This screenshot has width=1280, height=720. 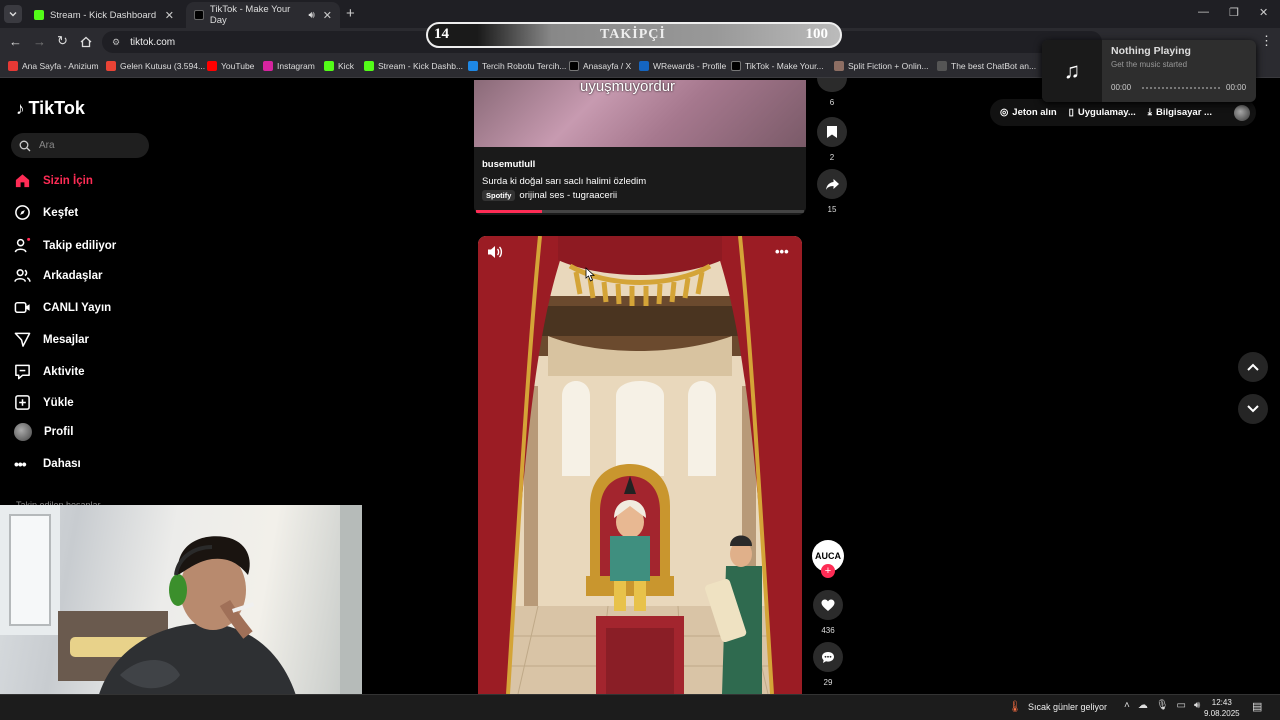 I want to click on reload-icon: ↻, so click(x=62, y=41).